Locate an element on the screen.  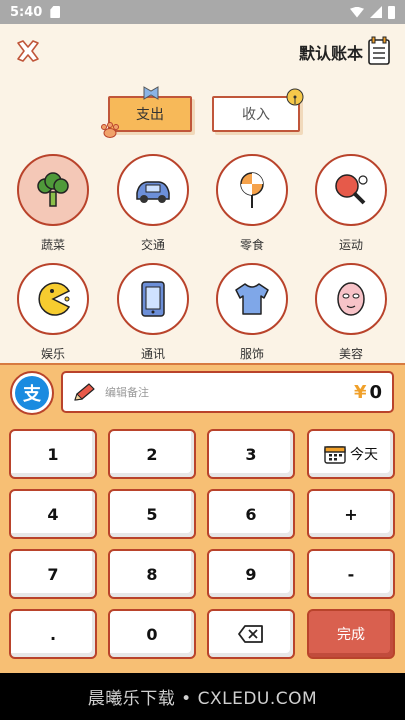
phone-icon is located at coordinates (153, 299).